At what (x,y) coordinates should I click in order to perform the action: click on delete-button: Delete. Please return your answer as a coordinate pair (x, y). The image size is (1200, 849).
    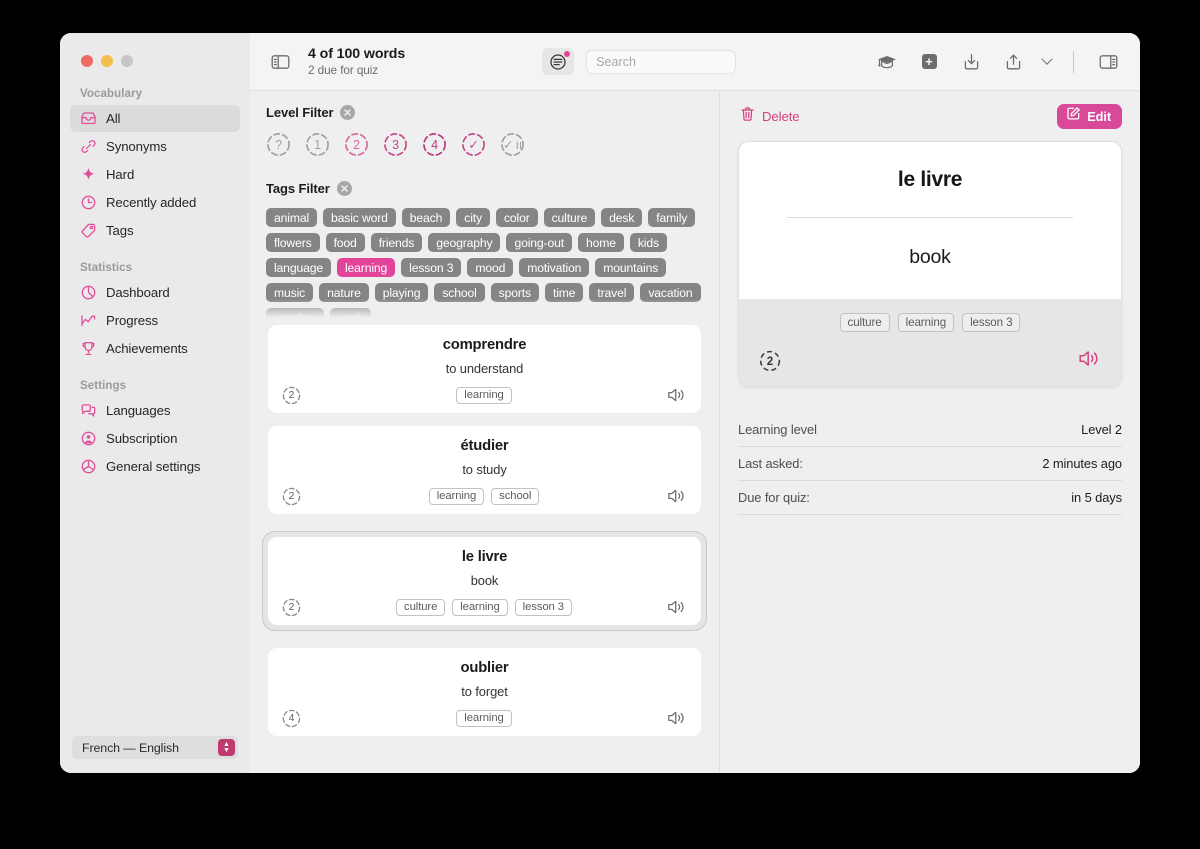
    Looking at the image, I should click on (769, 116).